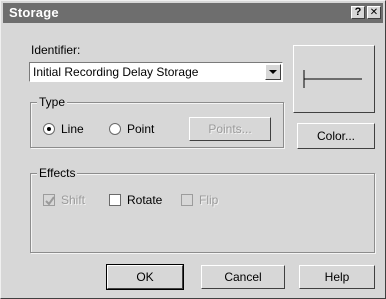 The image size is (386, 299). Describe the element at coordinates (73, 200) in the screenshot. I see `checkbox-shift-label: Shift` at that location.